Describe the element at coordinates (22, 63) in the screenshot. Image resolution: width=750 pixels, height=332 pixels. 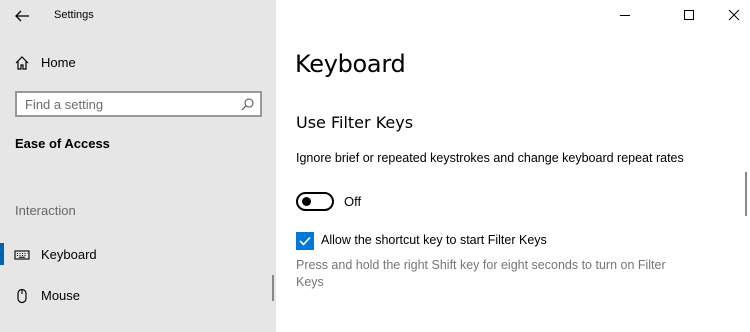
I see `home-icon` at that location.